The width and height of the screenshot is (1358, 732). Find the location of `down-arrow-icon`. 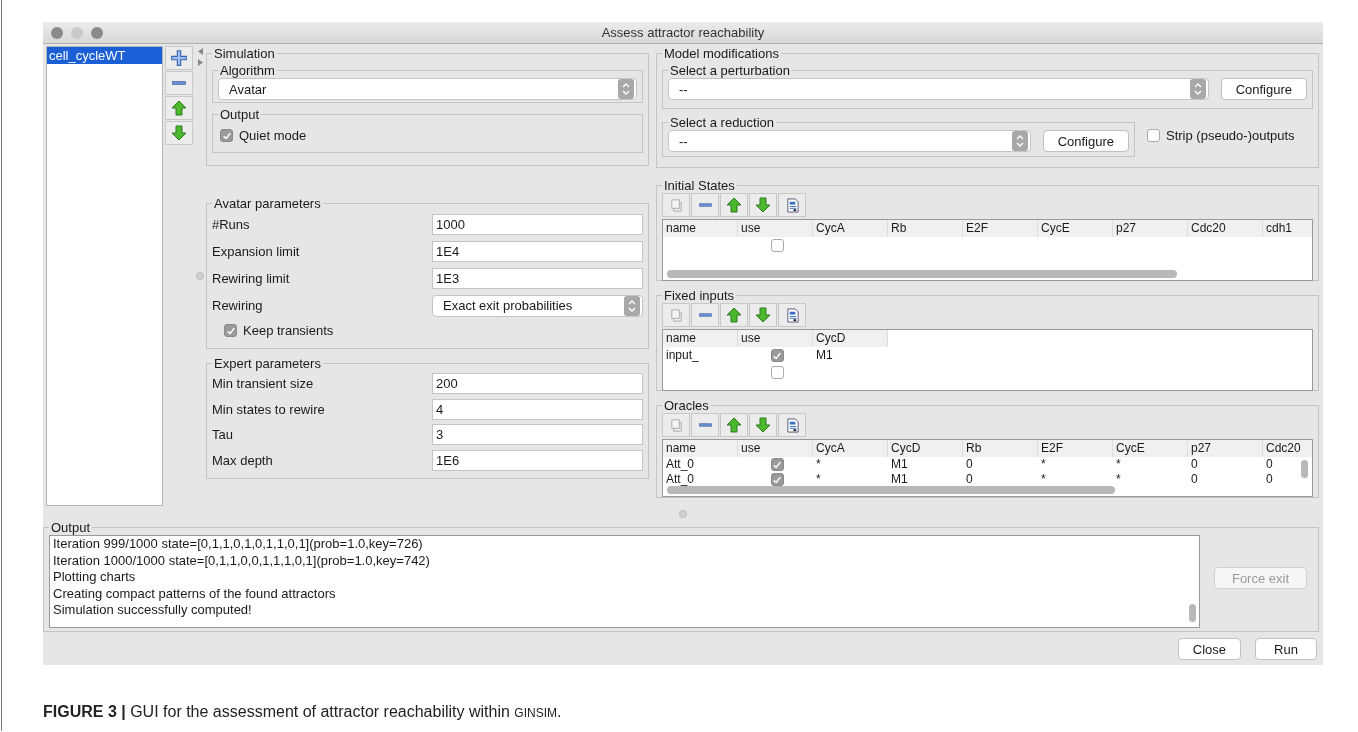

down-arrow-icon is located at coordinates (179, 133).